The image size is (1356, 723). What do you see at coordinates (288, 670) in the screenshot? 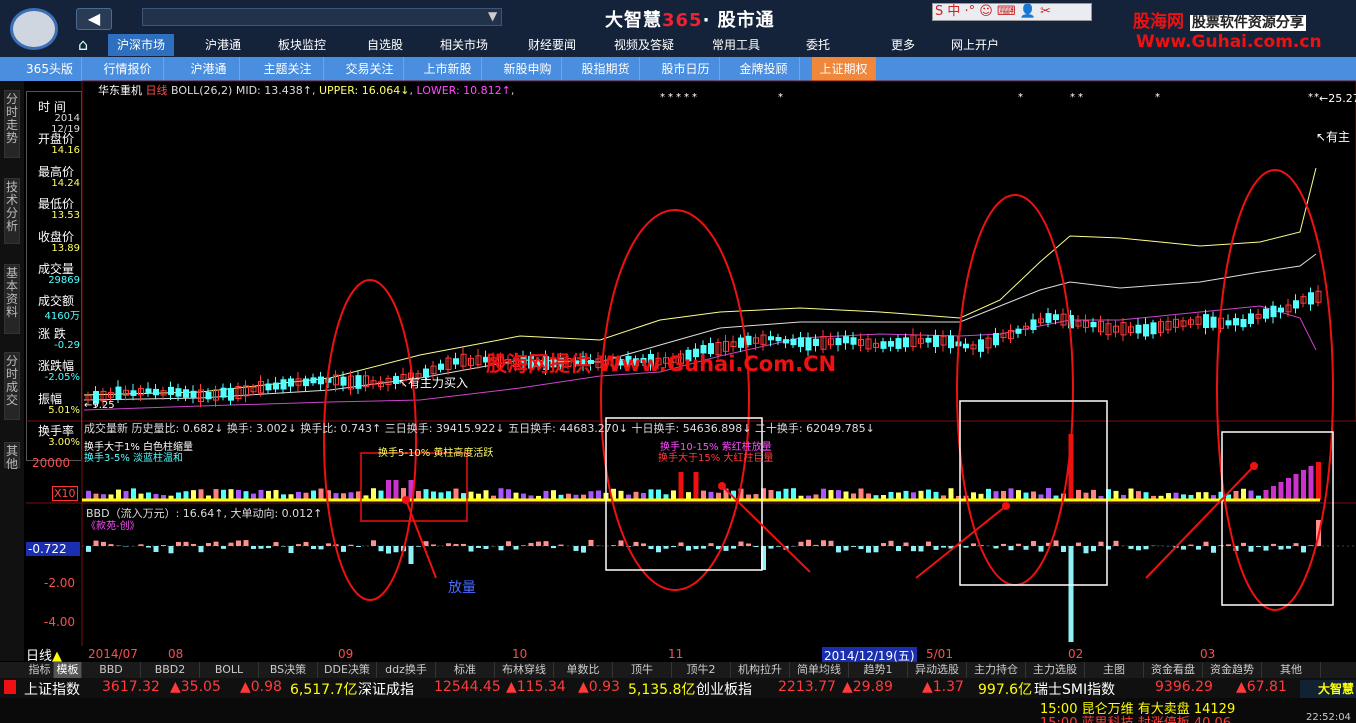
I see `indicator-tab-5: BS决策` at bounding box center [288, 670].